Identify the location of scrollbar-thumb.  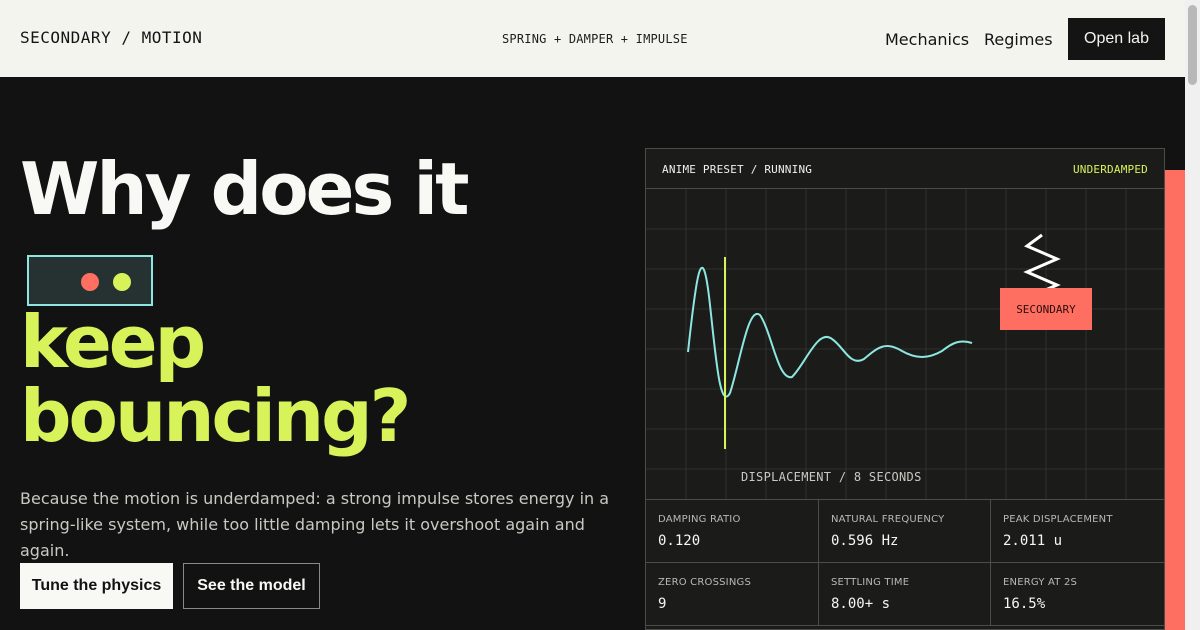
(1192, 45).